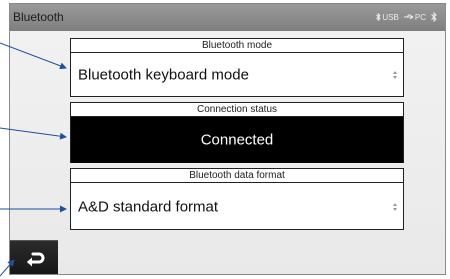 This screenshot has width=450, height=279. I want to click on bluetooth-icon, so click(434, 17).